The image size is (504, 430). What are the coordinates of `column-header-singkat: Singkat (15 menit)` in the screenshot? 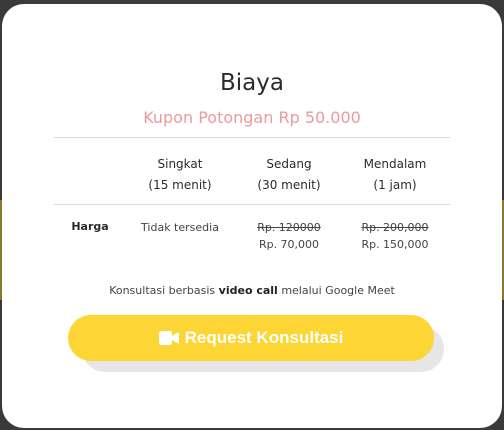 It's located at (180, 175).